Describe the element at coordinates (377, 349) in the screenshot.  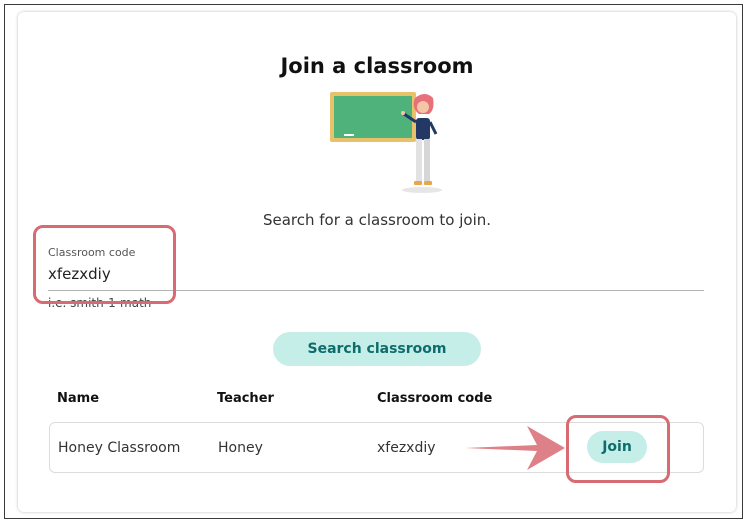
I see `search-classroom-button: Search classroom` at that location.